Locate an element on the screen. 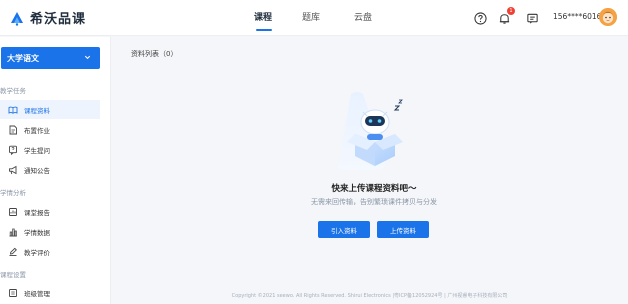  sidebar-item-announcements: 通知公告 is located at coordinates (50, 169).